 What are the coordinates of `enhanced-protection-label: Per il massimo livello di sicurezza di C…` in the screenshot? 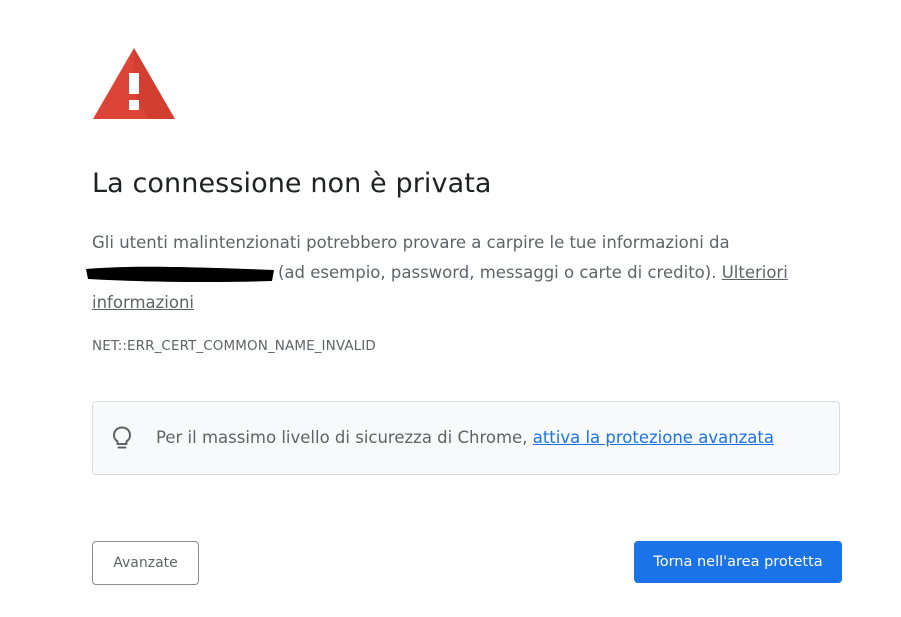 It's located at (342, 437).